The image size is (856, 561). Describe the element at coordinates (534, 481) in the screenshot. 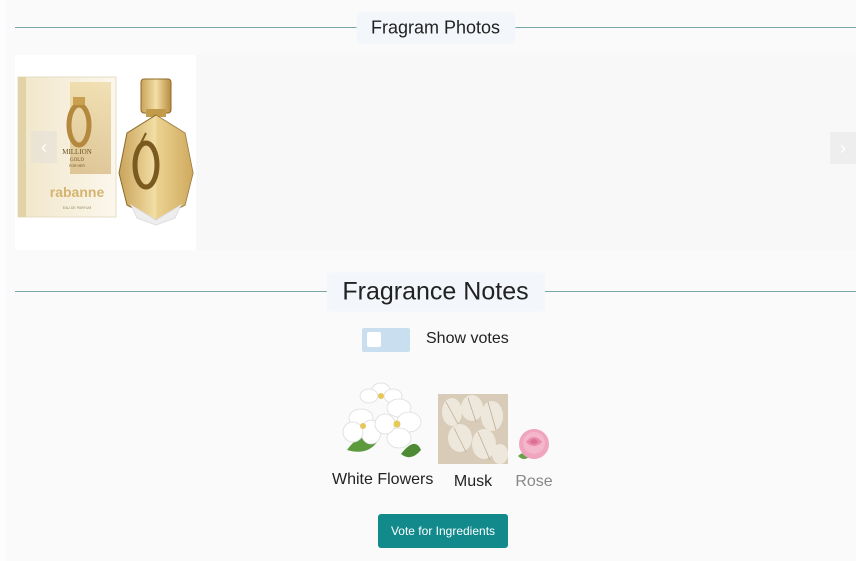

I see `note-label: Rose` at that location.